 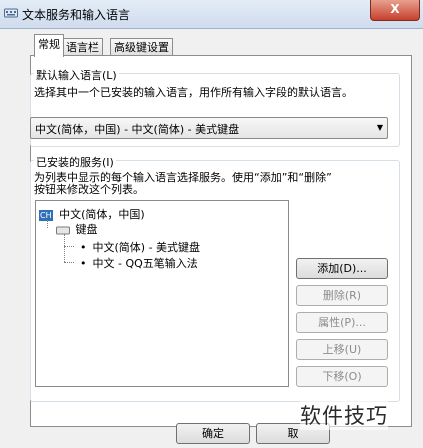 What do you see at coordinates (145, 263) in the screenshot?
I see `tree-service-label: 中文 - QQ五笔输入法` at bounding box center [145, 263].